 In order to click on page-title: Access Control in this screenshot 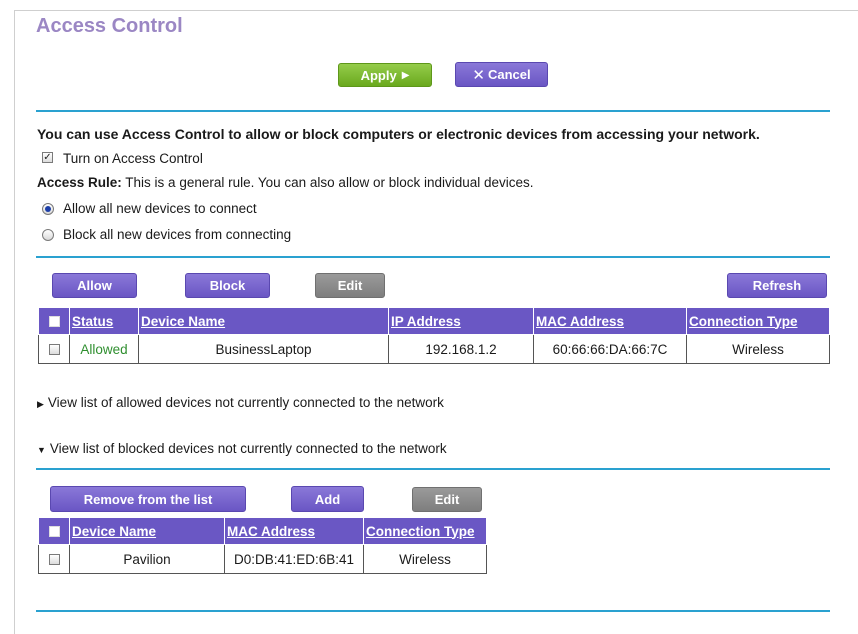, I will do `click(109, 26)`.